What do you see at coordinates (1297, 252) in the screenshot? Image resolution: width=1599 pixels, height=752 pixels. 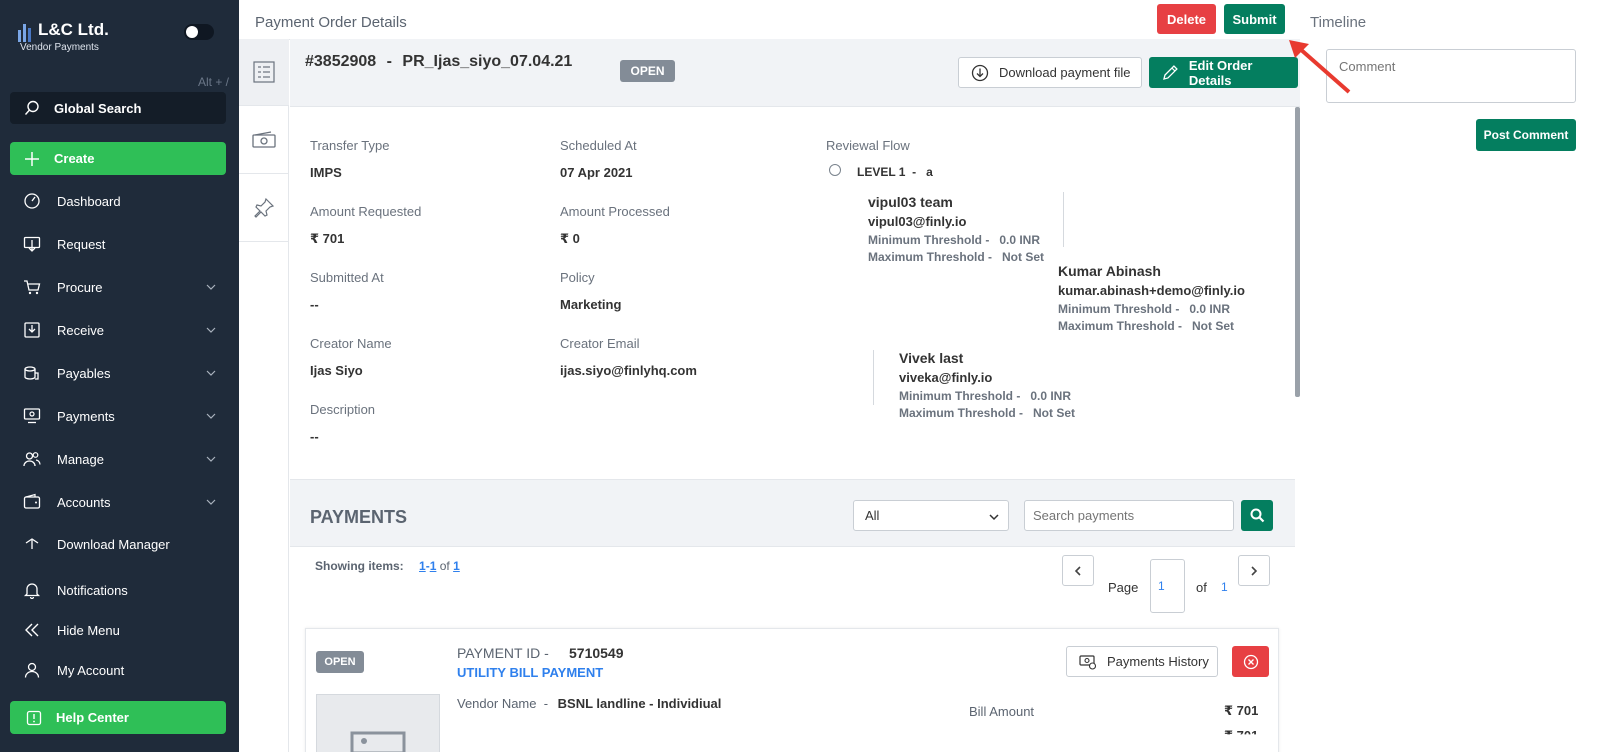 I see `details-scrollbar` at bounding box center [1297, 252].